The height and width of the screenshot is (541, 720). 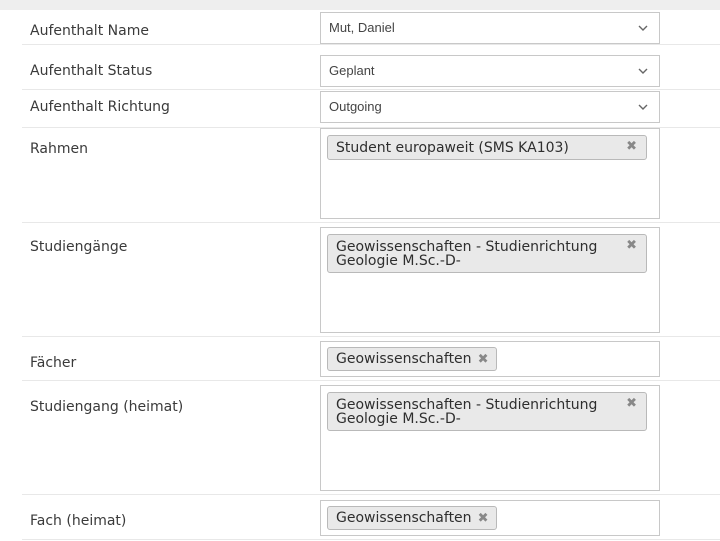 I want to click on field-label: Fächer, so click(x=53, y=363).